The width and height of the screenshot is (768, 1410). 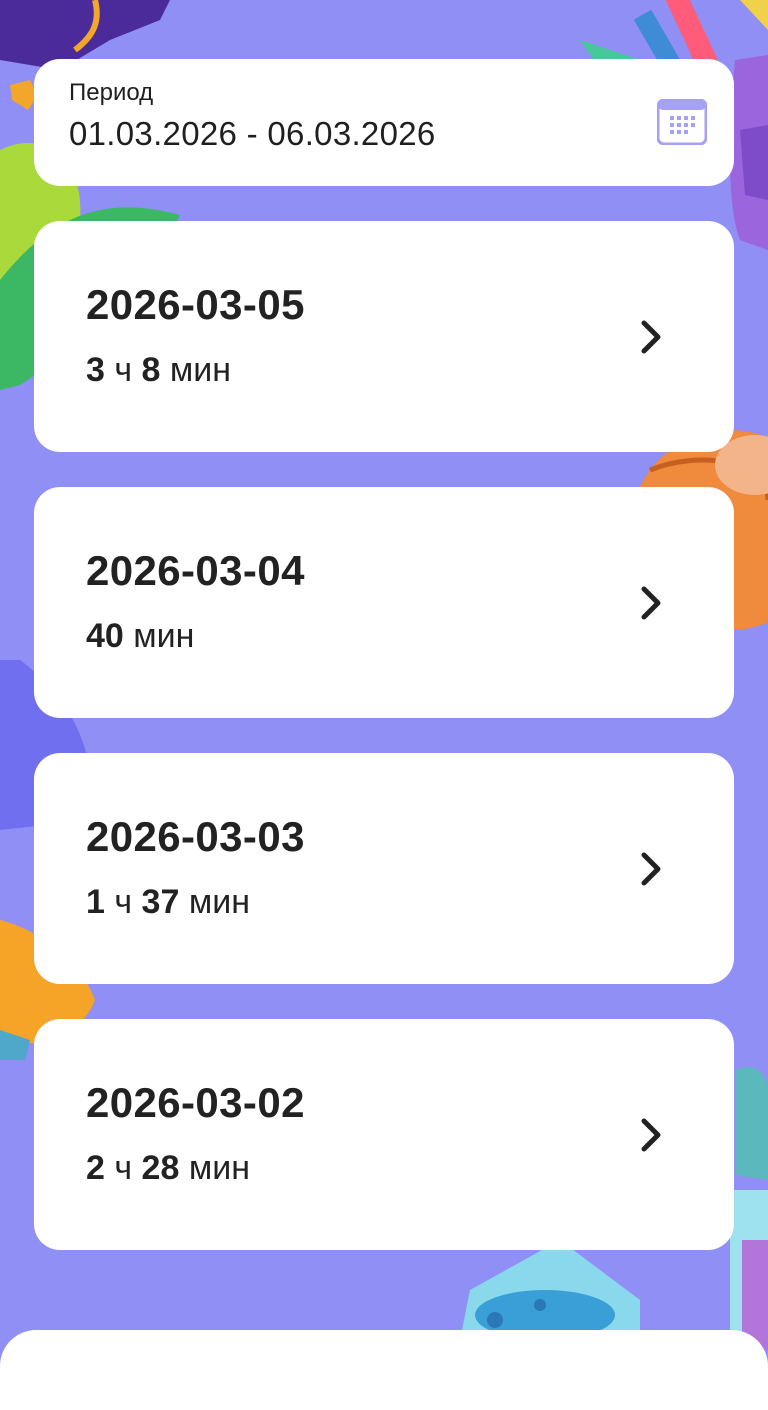 I want to click on duration-hours: 2, so click(x=95, y=1168).